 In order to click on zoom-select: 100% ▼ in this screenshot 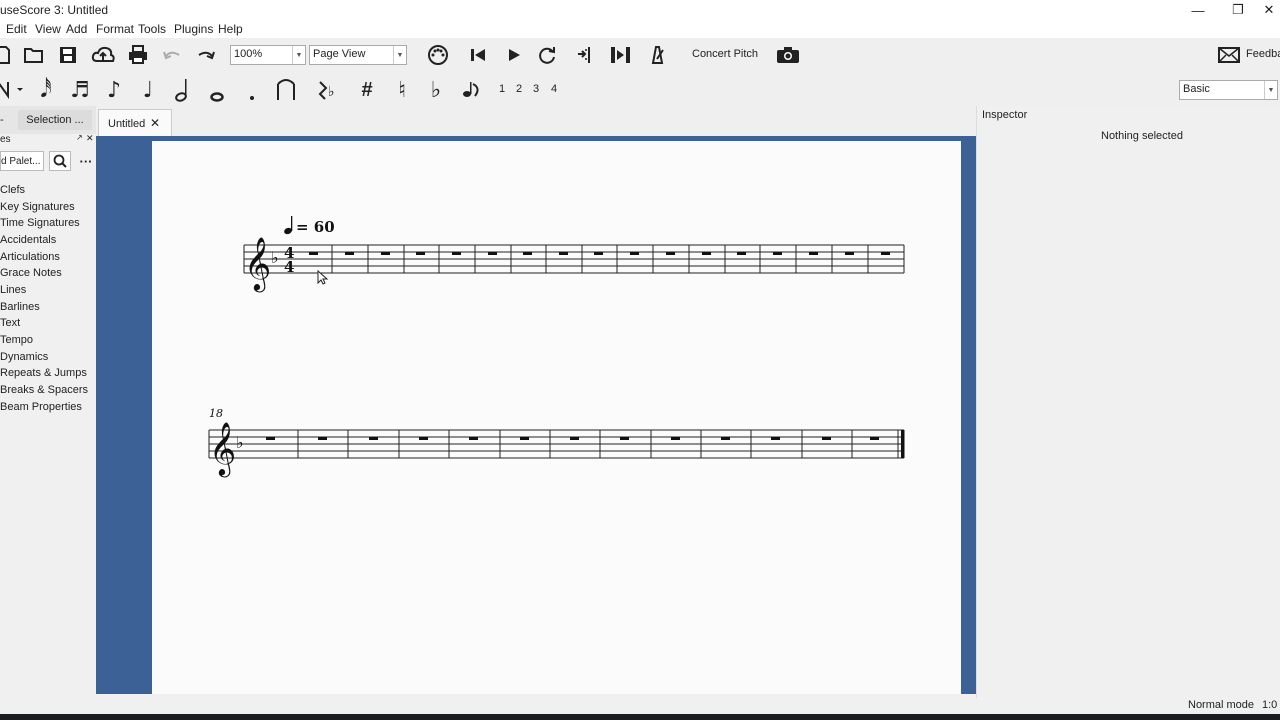, I will do `click(268, 55)`.